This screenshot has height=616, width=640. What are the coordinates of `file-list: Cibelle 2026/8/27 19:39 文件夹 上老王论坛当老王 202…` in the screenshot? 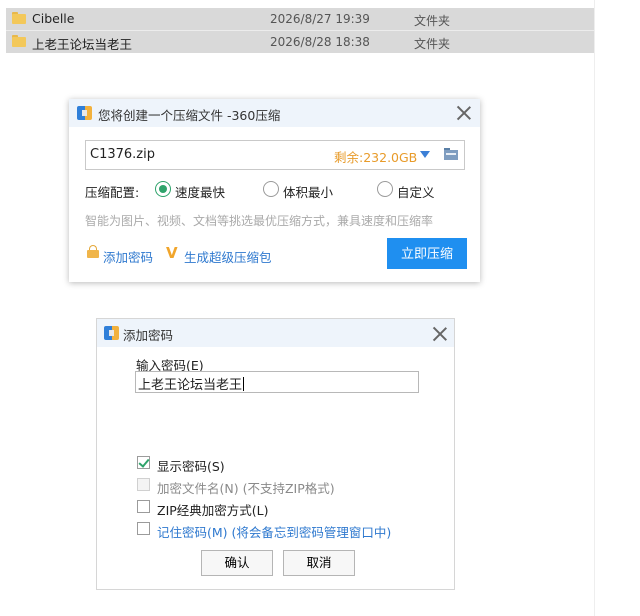 It's located at (300, 30).